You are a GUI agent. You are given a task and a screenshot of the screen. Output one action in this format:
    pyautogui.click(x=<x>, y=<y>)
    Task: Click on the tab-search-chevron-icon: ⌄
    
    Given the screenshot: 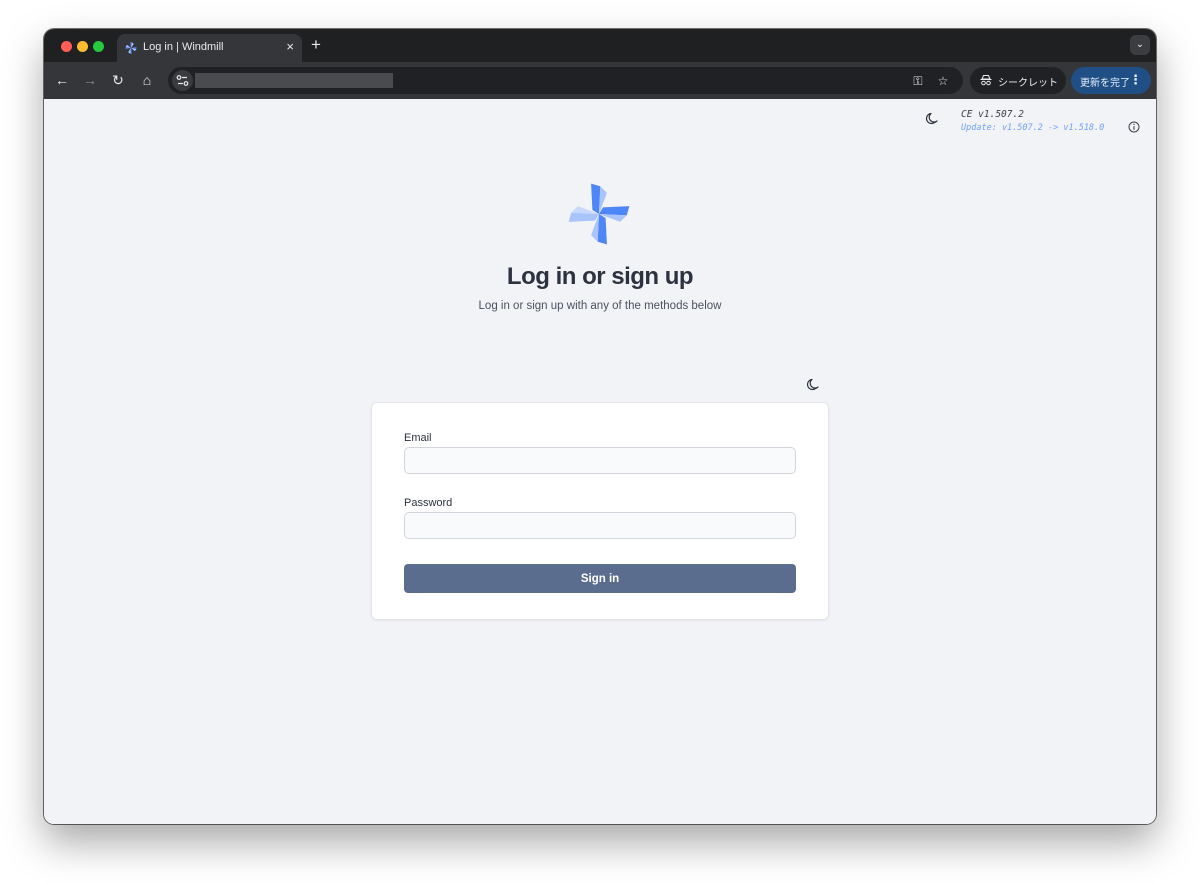 What is the action you would take?
    pyautogui.click(x=1140, y=45)
    